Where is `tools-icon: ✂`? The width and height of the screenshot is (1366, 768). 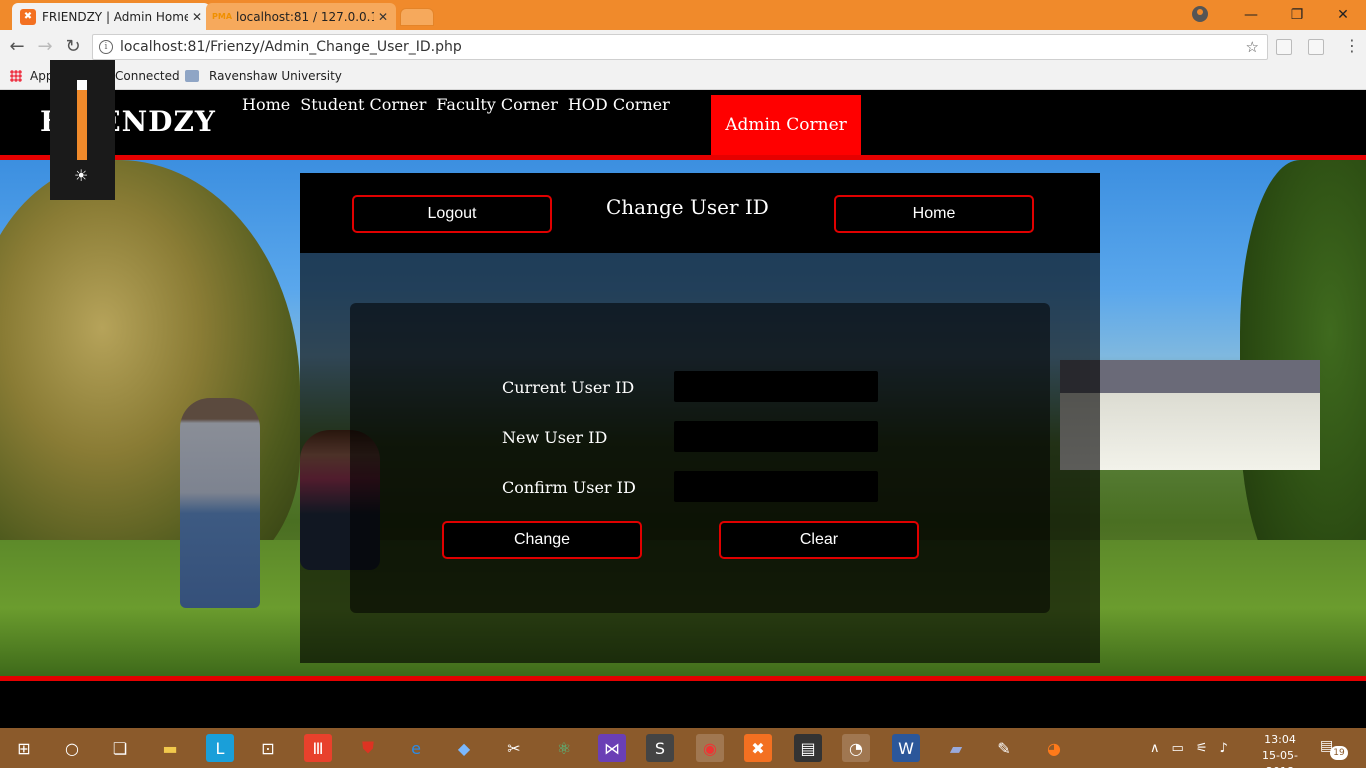
tools-icon: ✂ is located at coordinates (514, 748).